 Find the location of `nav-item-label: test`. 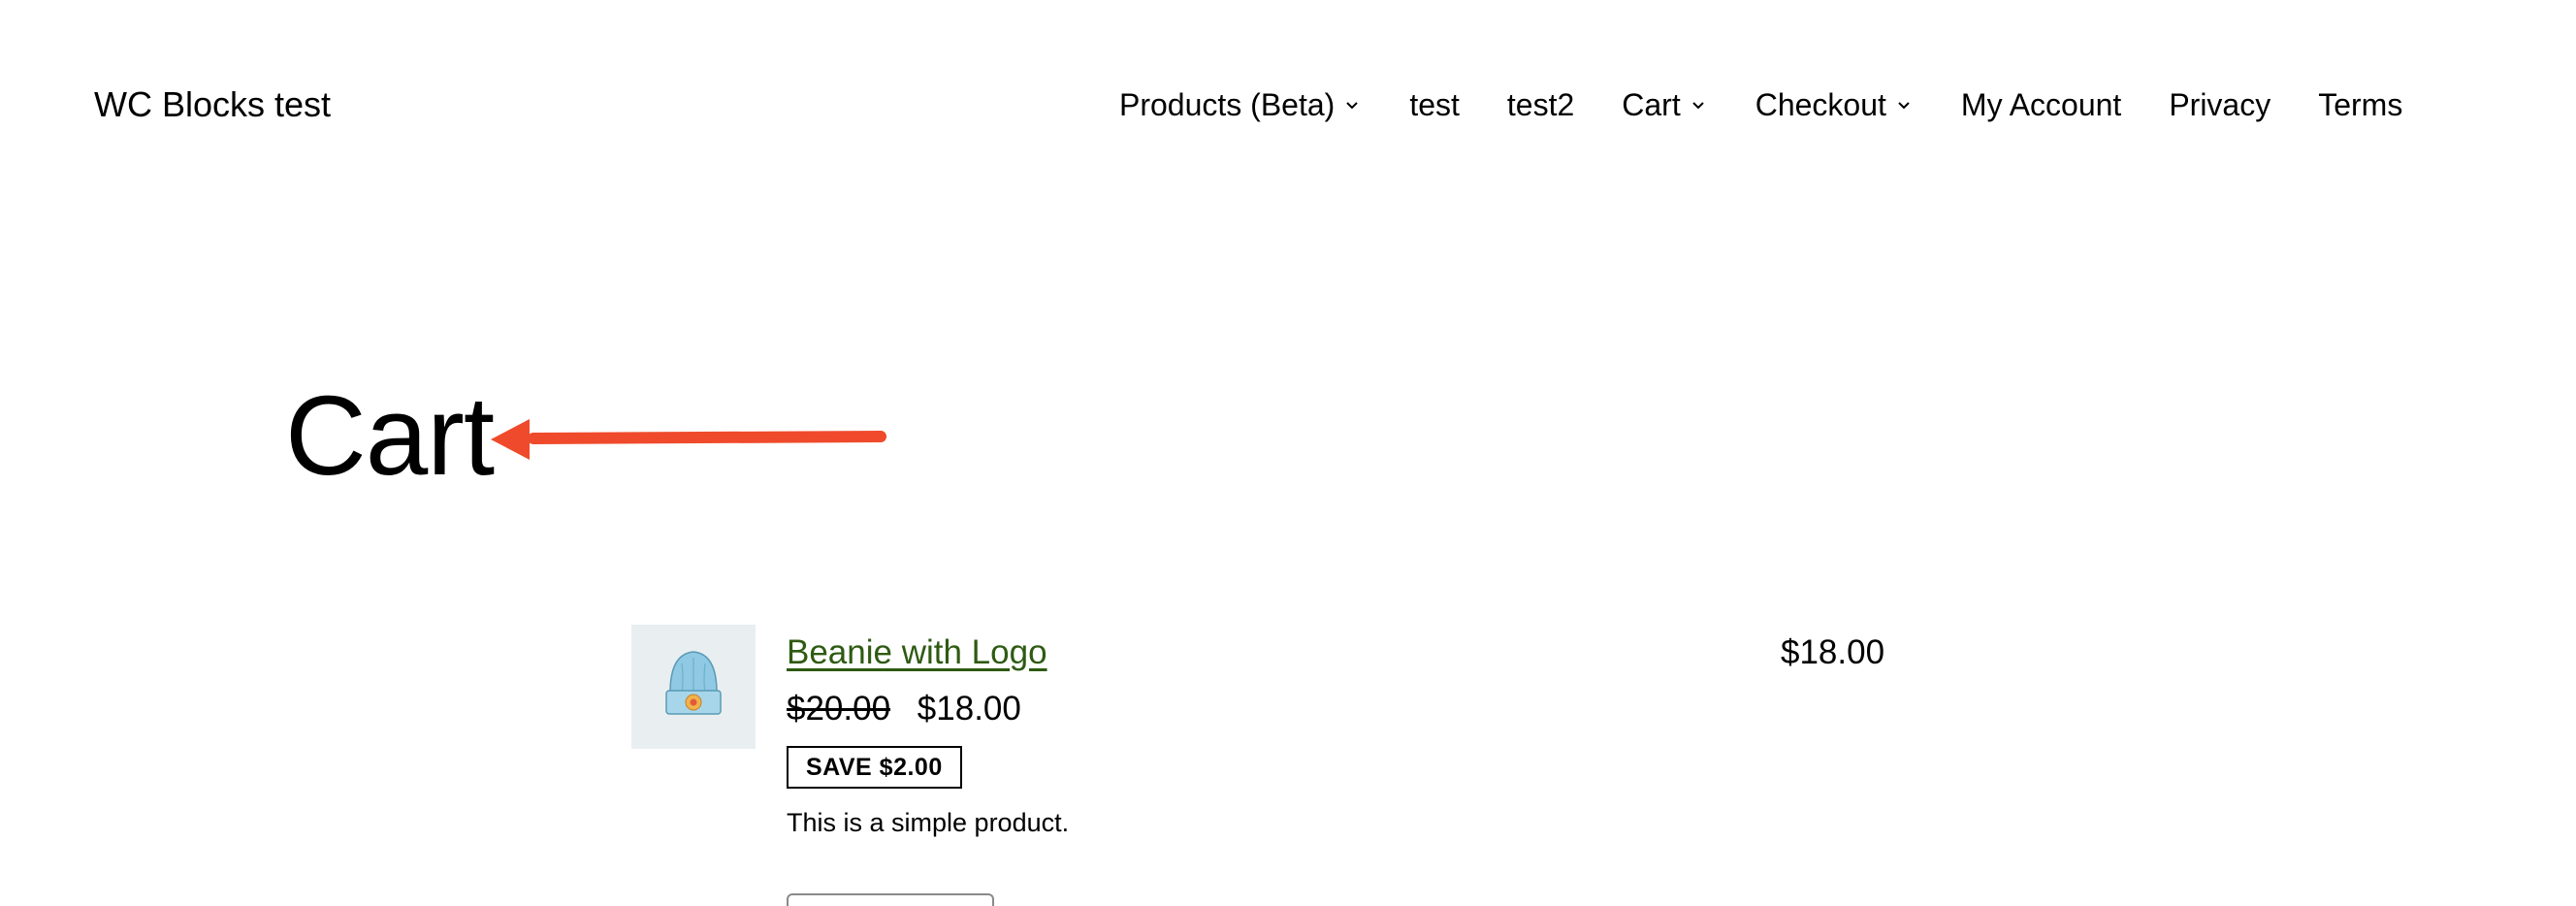

nav-item-label: test is located at coordinates (1434, 104).